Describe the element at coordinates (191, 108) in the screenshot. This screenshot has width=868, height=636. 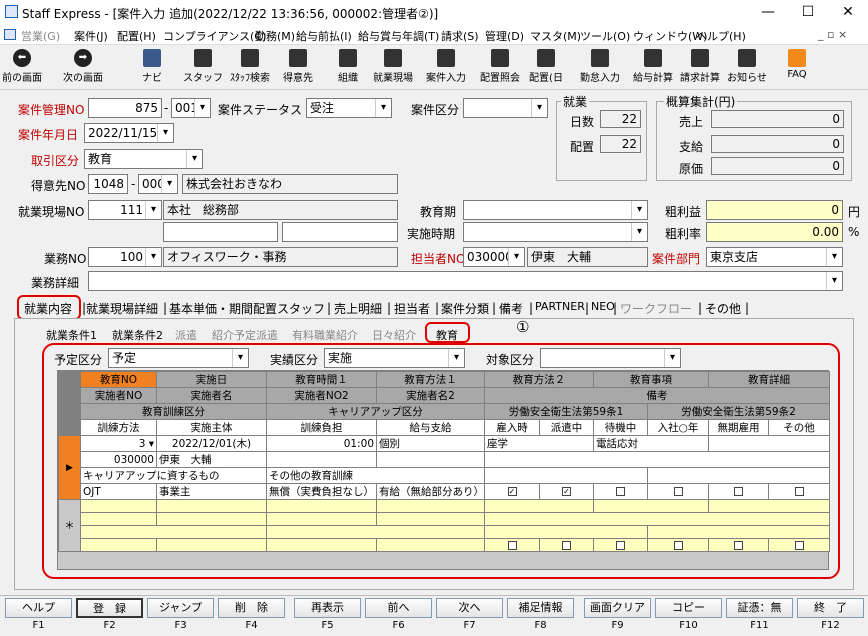
I see `anken-kanri-sub-select: 001` at that location.